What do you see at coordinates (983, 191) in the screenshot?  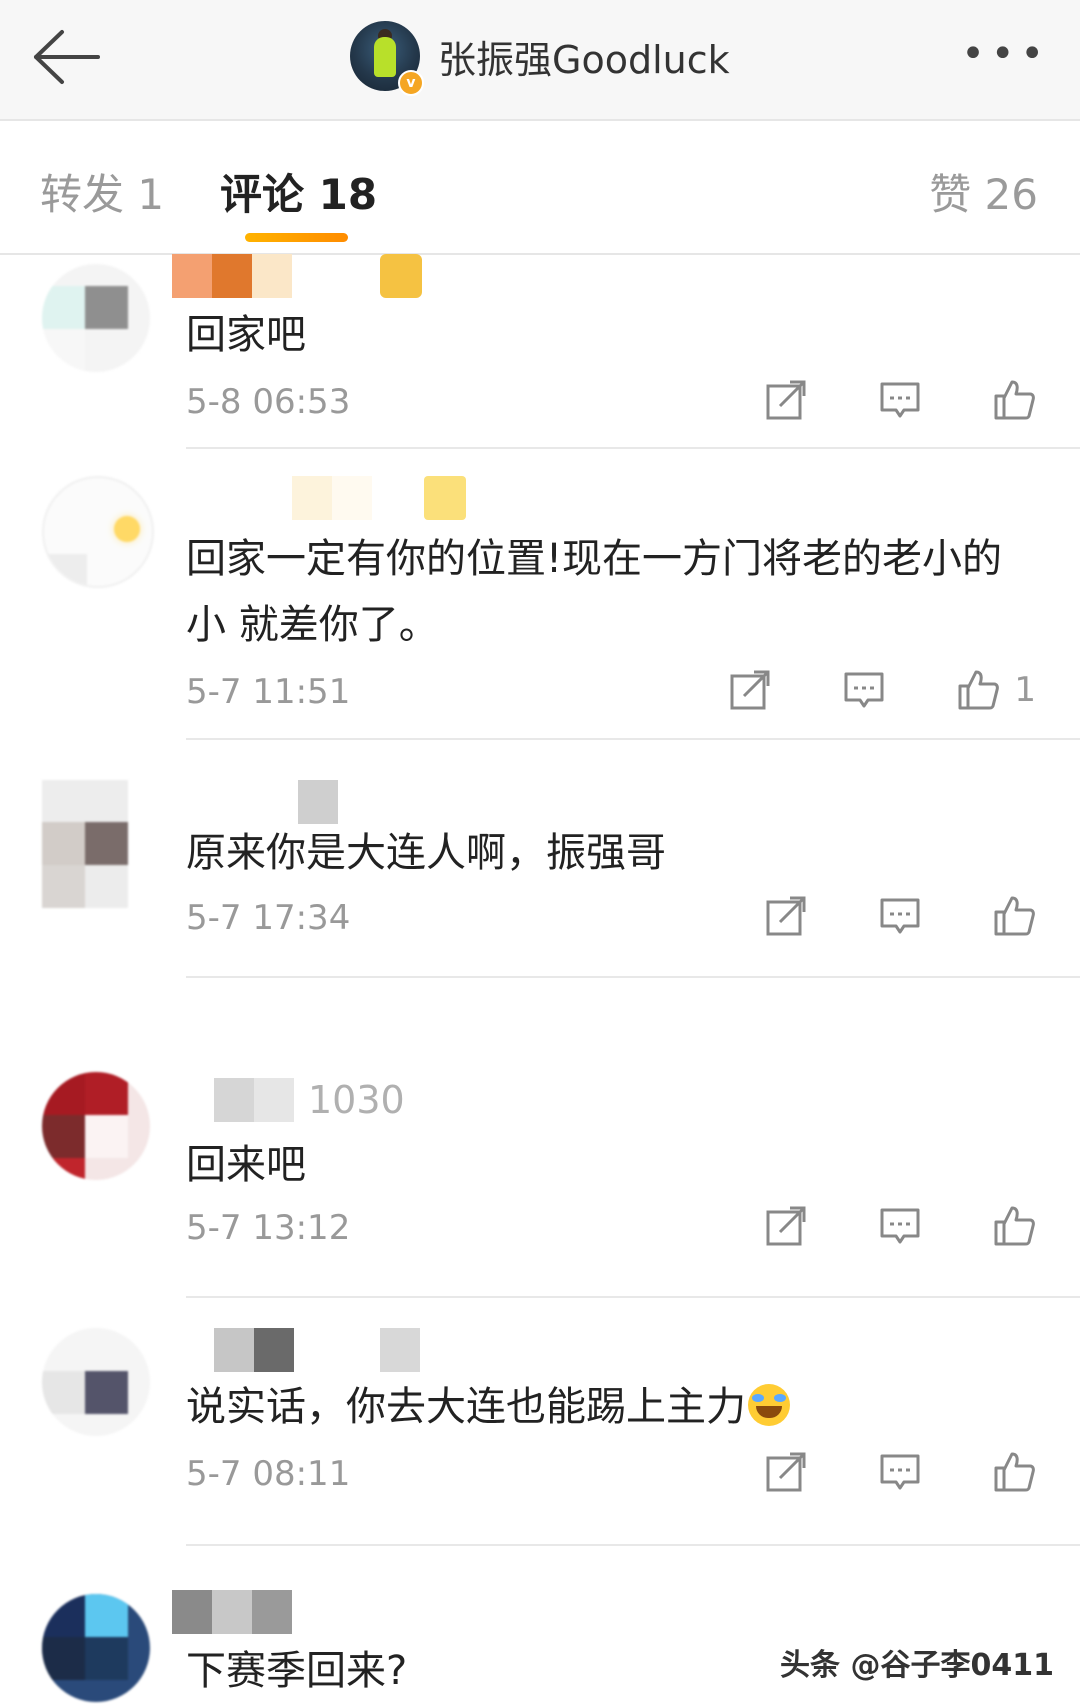 I see `tab-likes: 赞 26` at bounding box center [983, 191].